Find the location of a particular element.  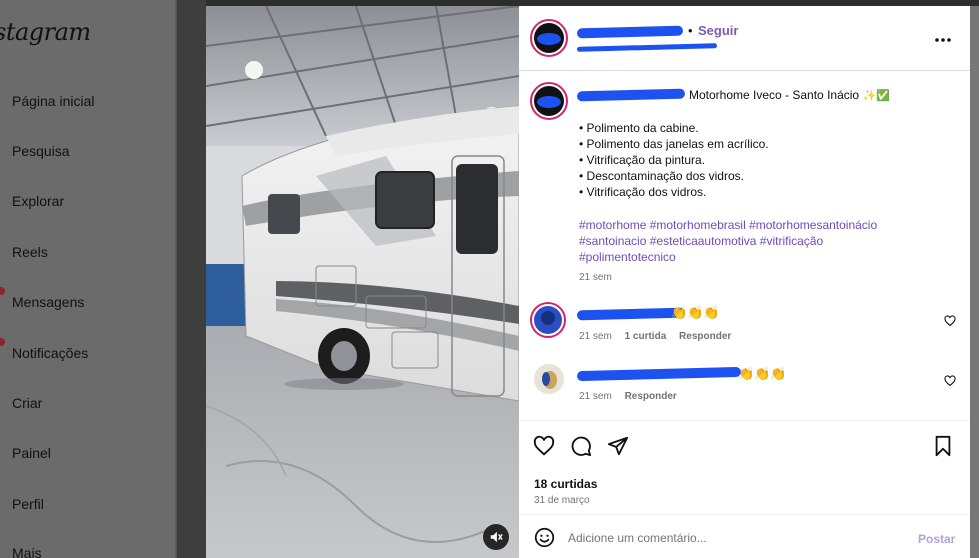

caption-author-avatar is located at coordinates (549, 101).